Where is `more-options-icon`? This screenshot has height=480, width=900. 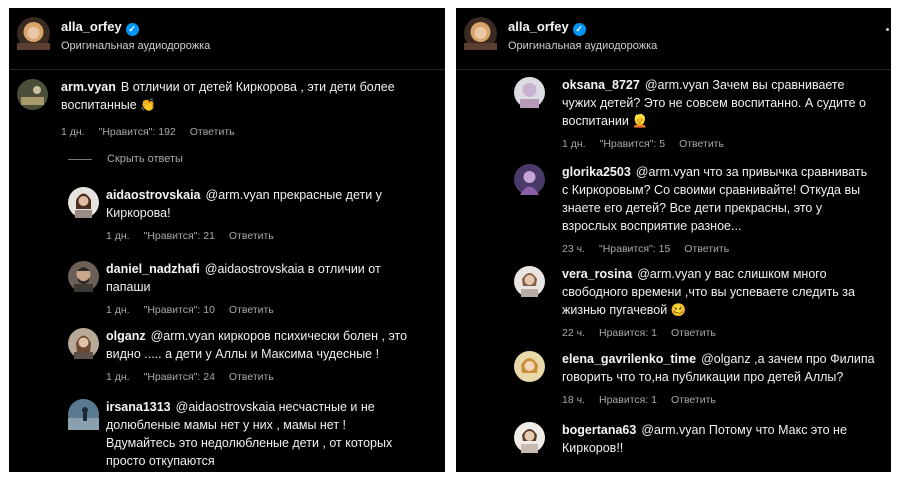 more-options-icon is located at coordinates (887, 29).